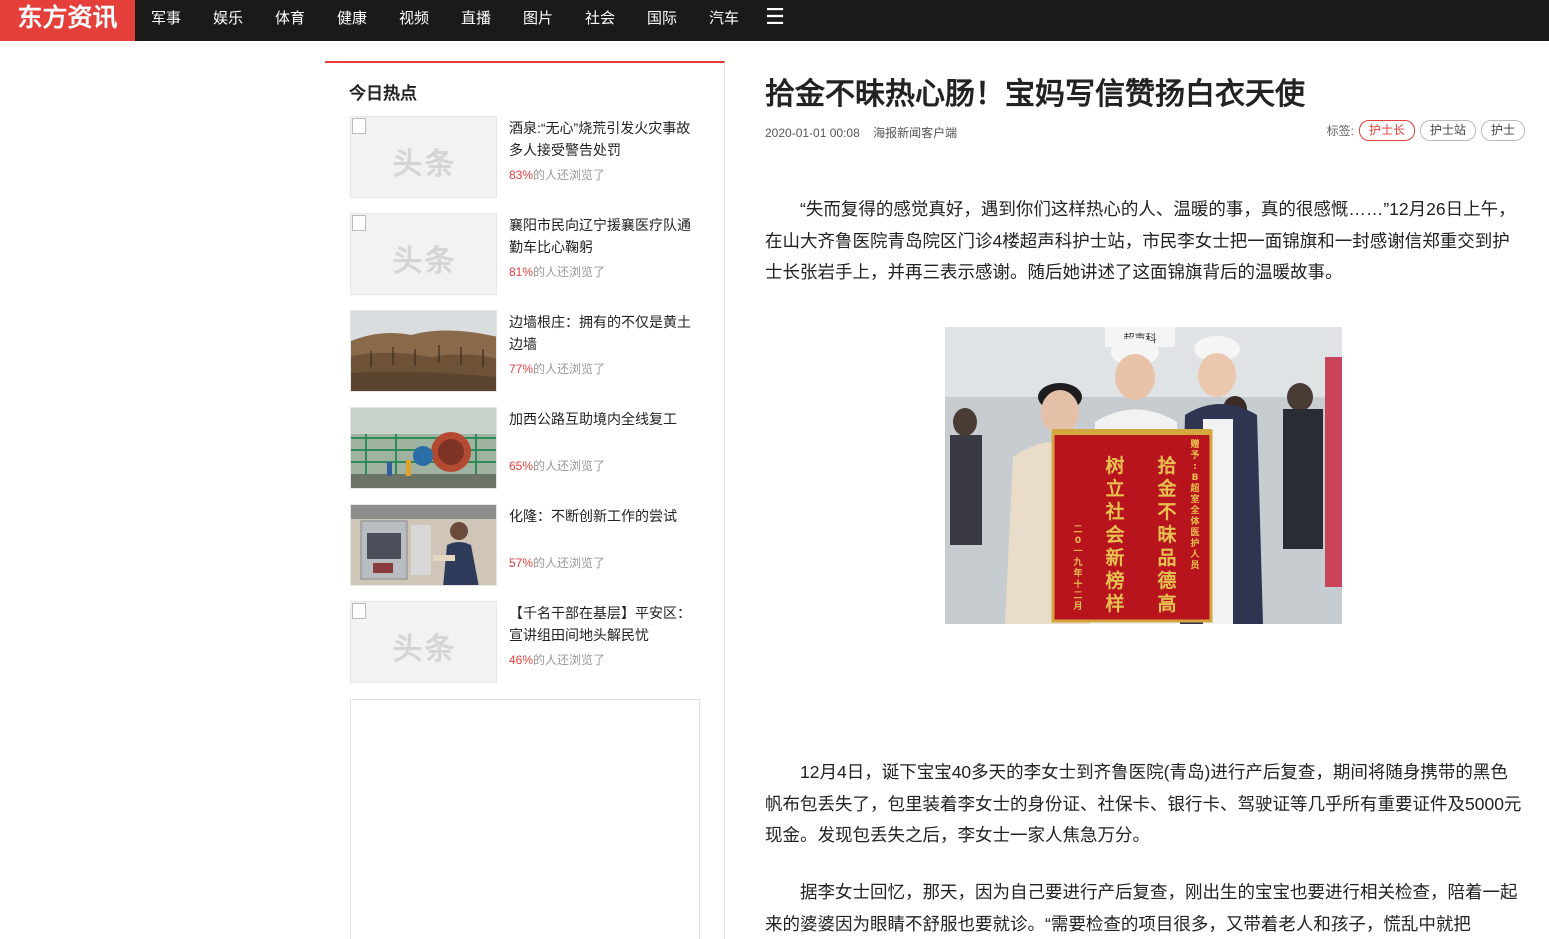  Describe the element at coordinates (1077, 584) in the screenshot. I see `svg-text: 十` at that location.